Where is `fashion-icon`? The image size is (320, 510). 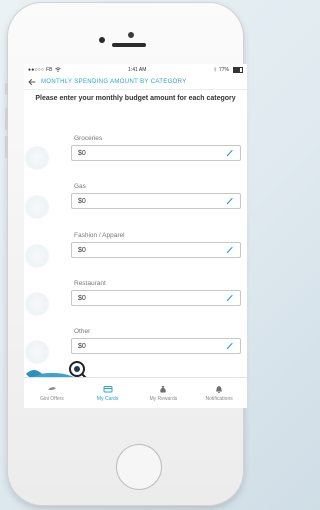
fashion-icon is located at coordinates (37, 256).